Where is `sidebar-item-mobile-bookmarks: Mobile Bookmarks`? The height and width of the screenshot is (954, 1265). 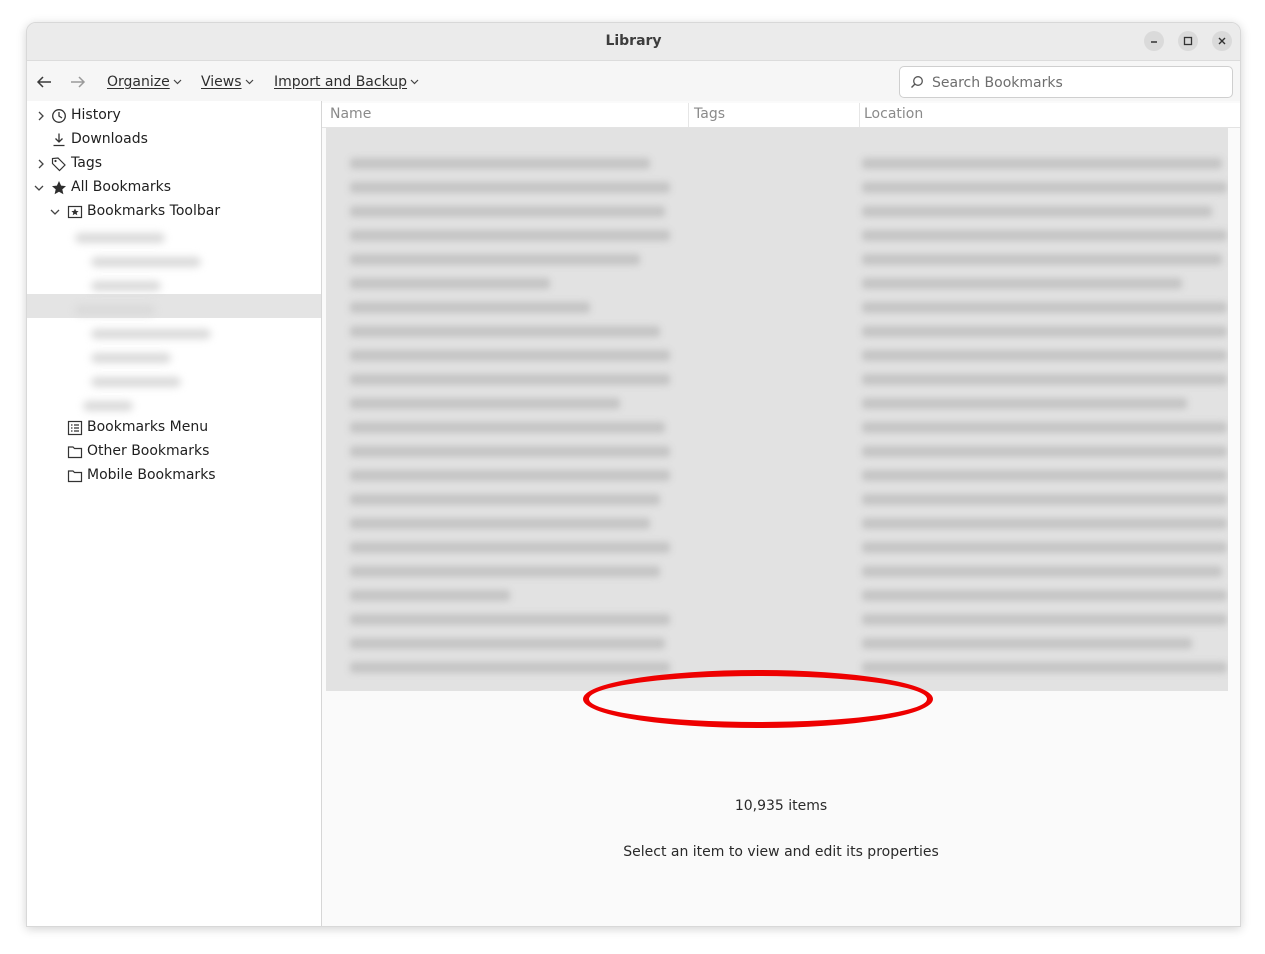
sidebar-item-mobile-bookmarks: Mobile Bookmarks is located at coordinates (174, 476).